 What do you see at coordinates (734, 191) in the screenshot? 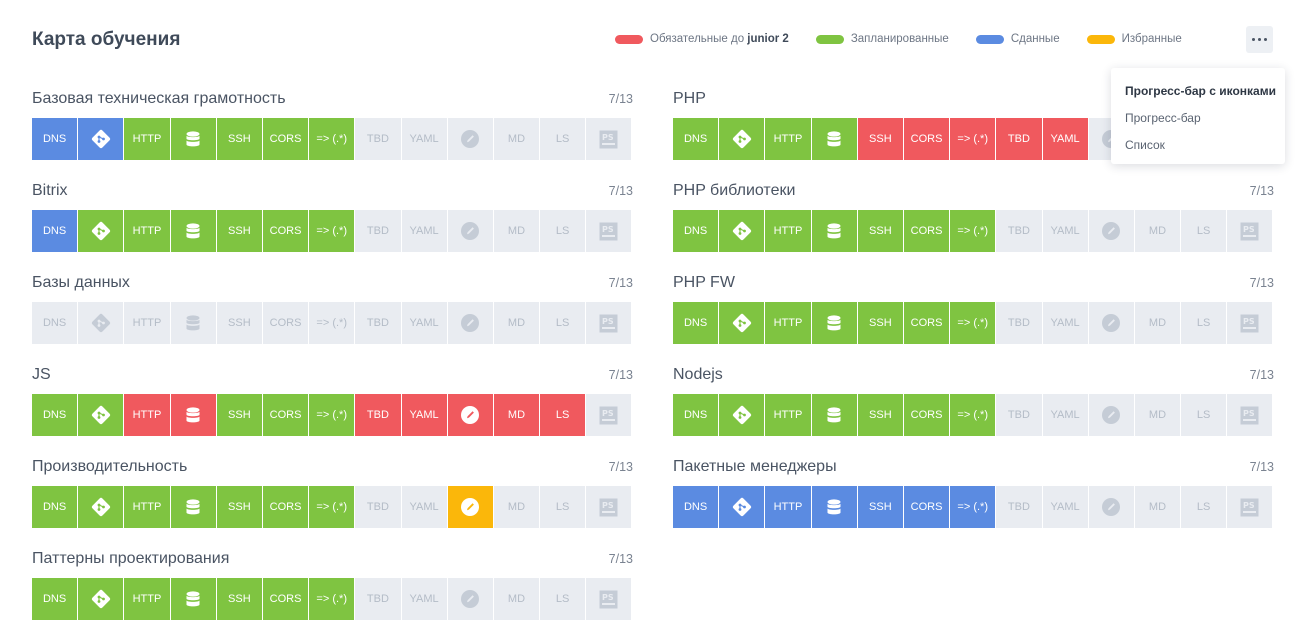
I see `section-title: PHP библиотеки` at bounding box center [734, 191].